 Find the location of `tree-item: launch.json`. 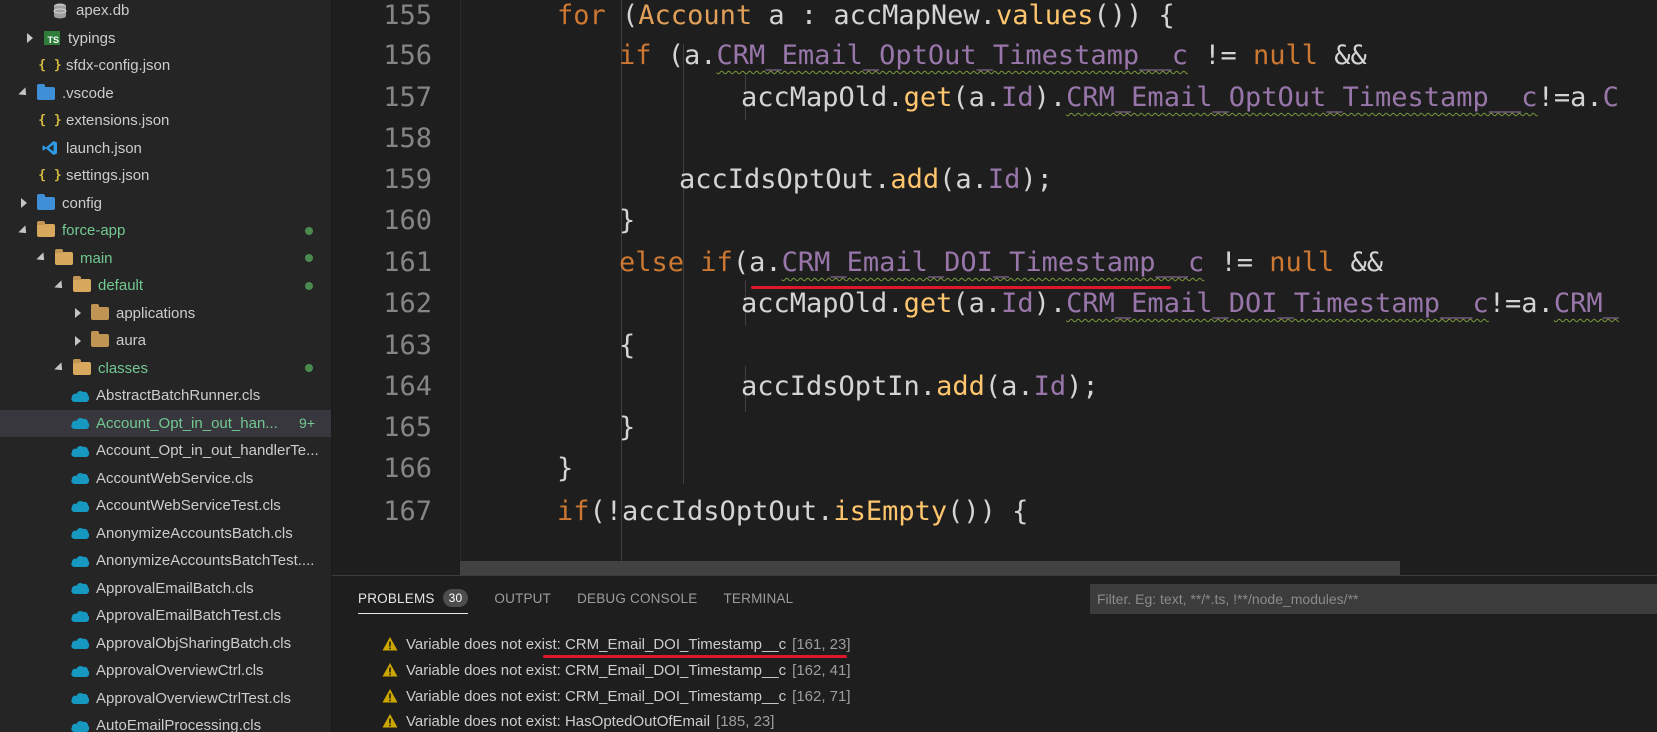

tree-item: launch.json is located at coordinates (165, 149).